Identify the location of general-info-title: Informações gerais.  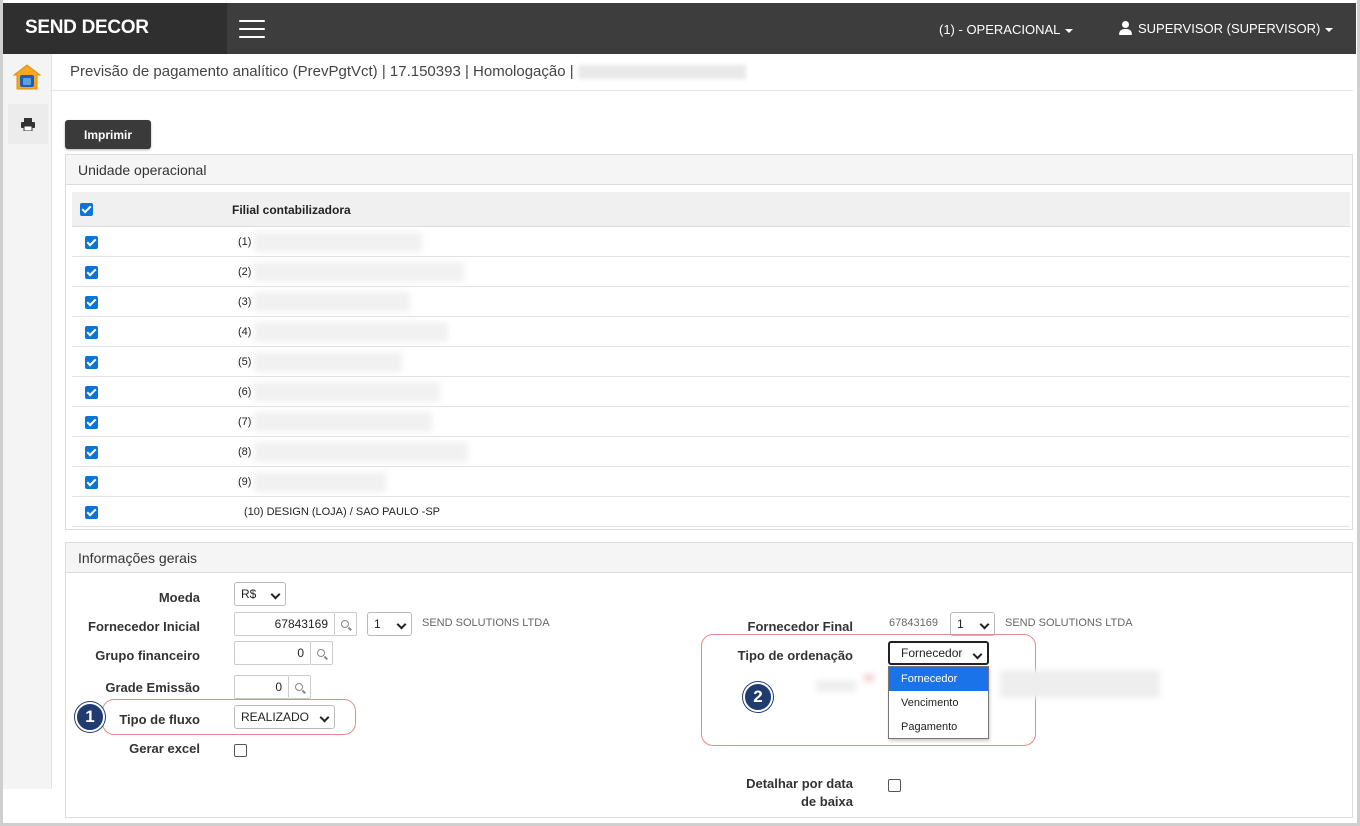
(709, 558).